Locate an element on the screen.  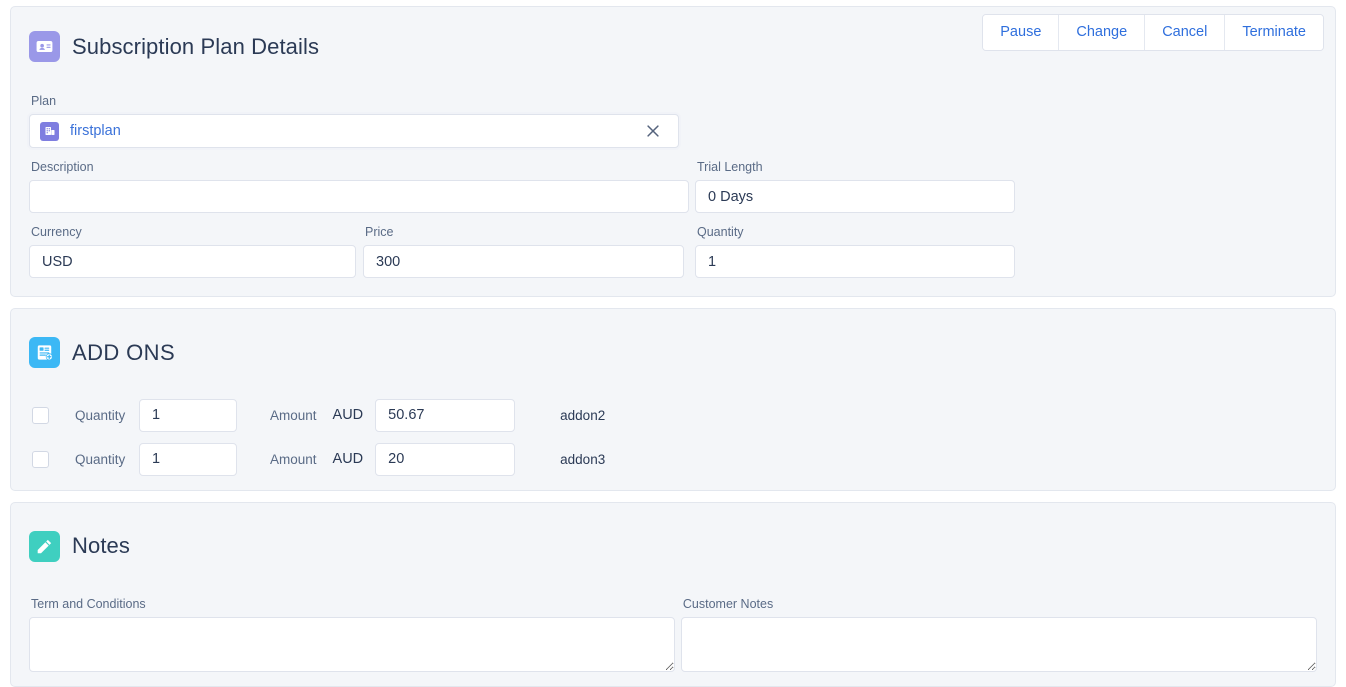
quantity-input is located at coordinates (855, 262).